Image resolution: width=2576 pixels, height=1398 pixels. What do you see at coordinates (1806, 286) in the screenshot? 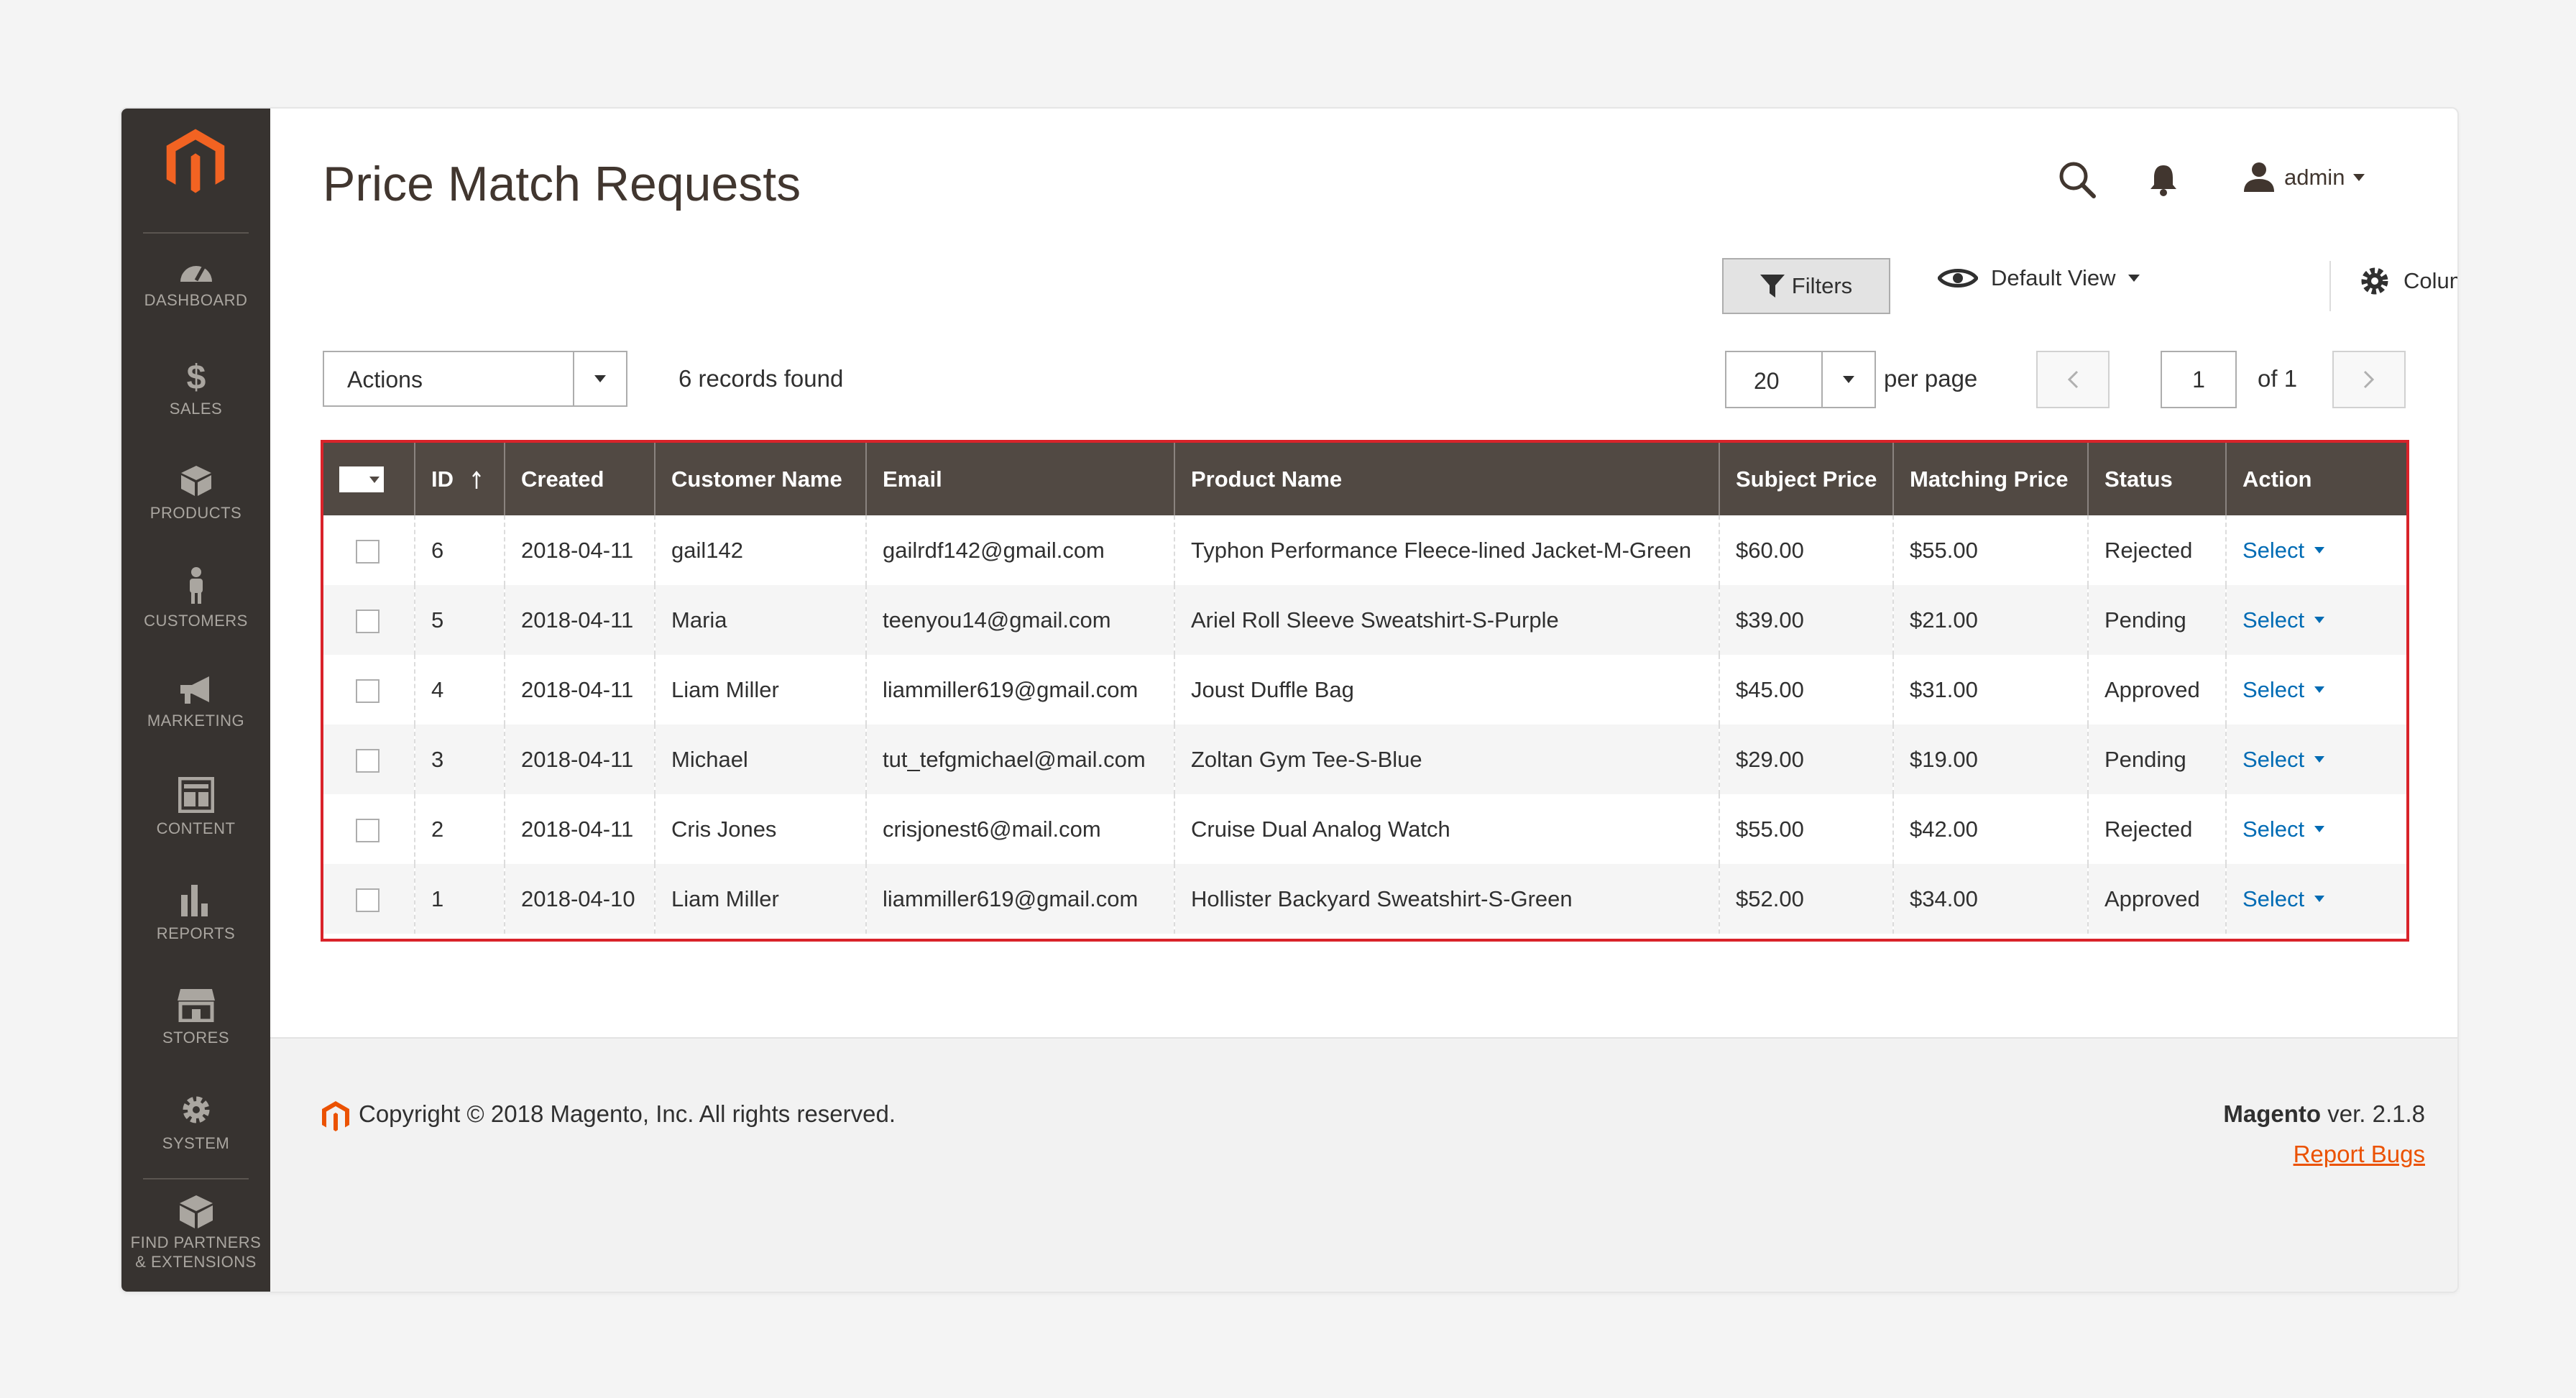
I see `filters-button: Filters` at bounding box center [1806, 286].